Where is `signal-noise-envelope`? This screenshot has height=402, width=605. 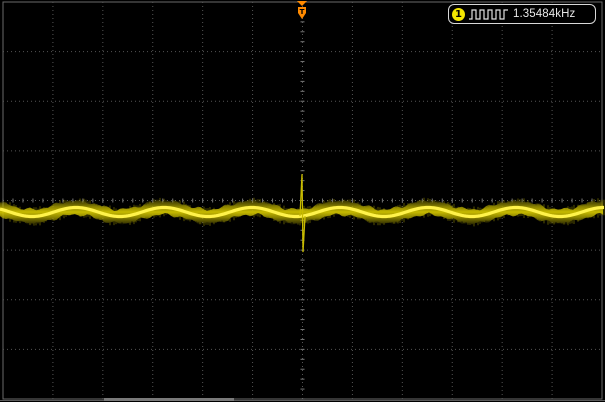 signal-noise-envelope is located at coordinates (301, 212).